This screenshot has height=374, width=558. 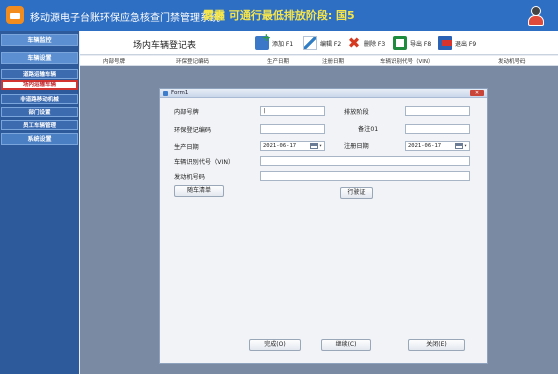 What do you see at coordinates (333, 61) in the screenshot?
I see `column-header: 注册日期` at bounding box center [333, 61].